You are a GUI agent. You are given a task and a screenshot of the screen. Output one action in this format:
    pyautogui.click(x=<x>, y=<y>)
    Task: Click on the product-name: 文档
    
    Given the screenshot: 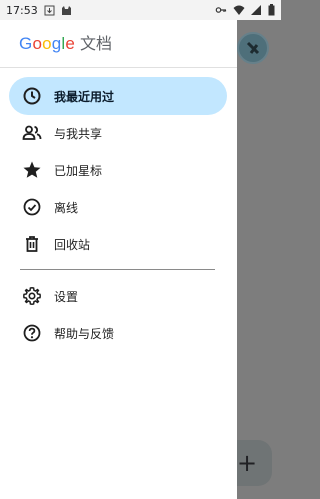 What is the action you would take?
    pyautogui.click(x=96, y=44)
    